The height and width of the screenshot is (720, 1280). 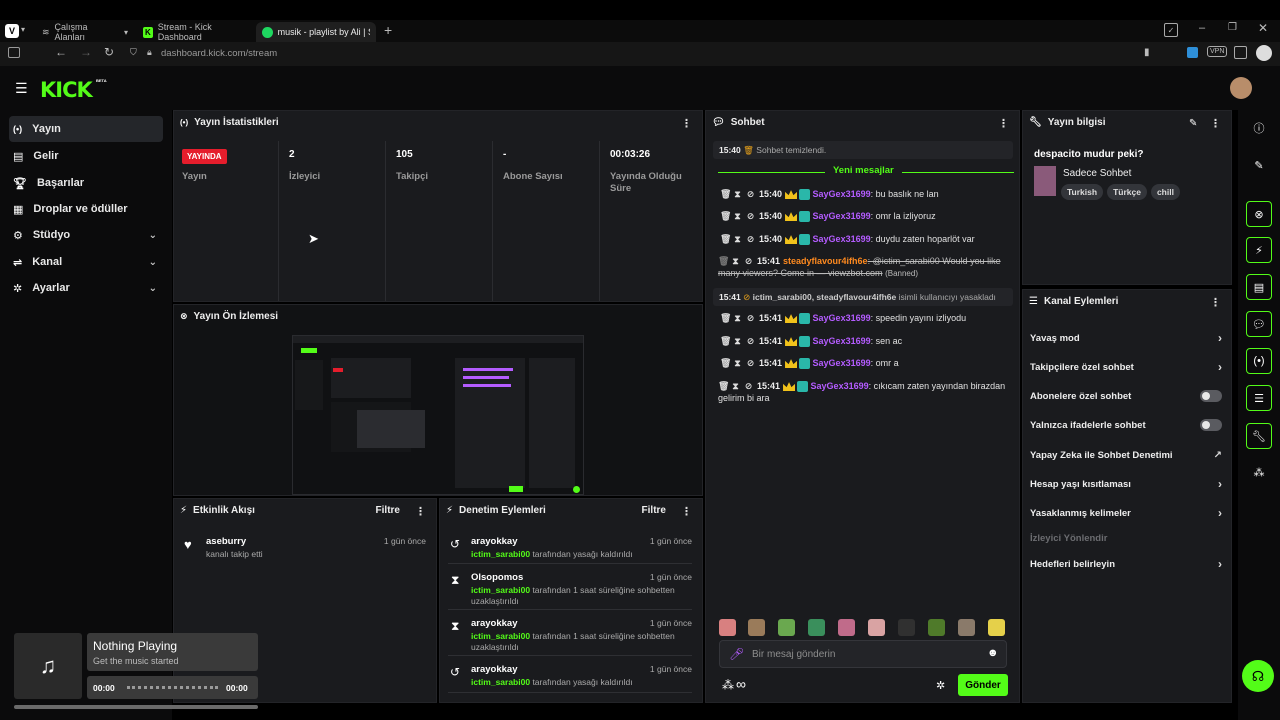 What do you see at coordinates (1126, 484) in the screenshot?
I see `account-age-item: Hesap yaşı kısıtlaması ›` at bounding box center [1126, 484].